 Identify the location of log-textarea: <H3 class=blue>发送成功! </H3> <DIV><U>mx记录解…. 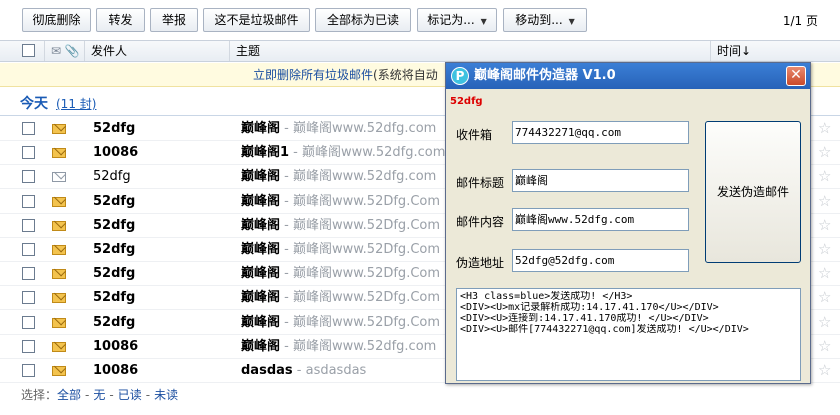
(628, 334).